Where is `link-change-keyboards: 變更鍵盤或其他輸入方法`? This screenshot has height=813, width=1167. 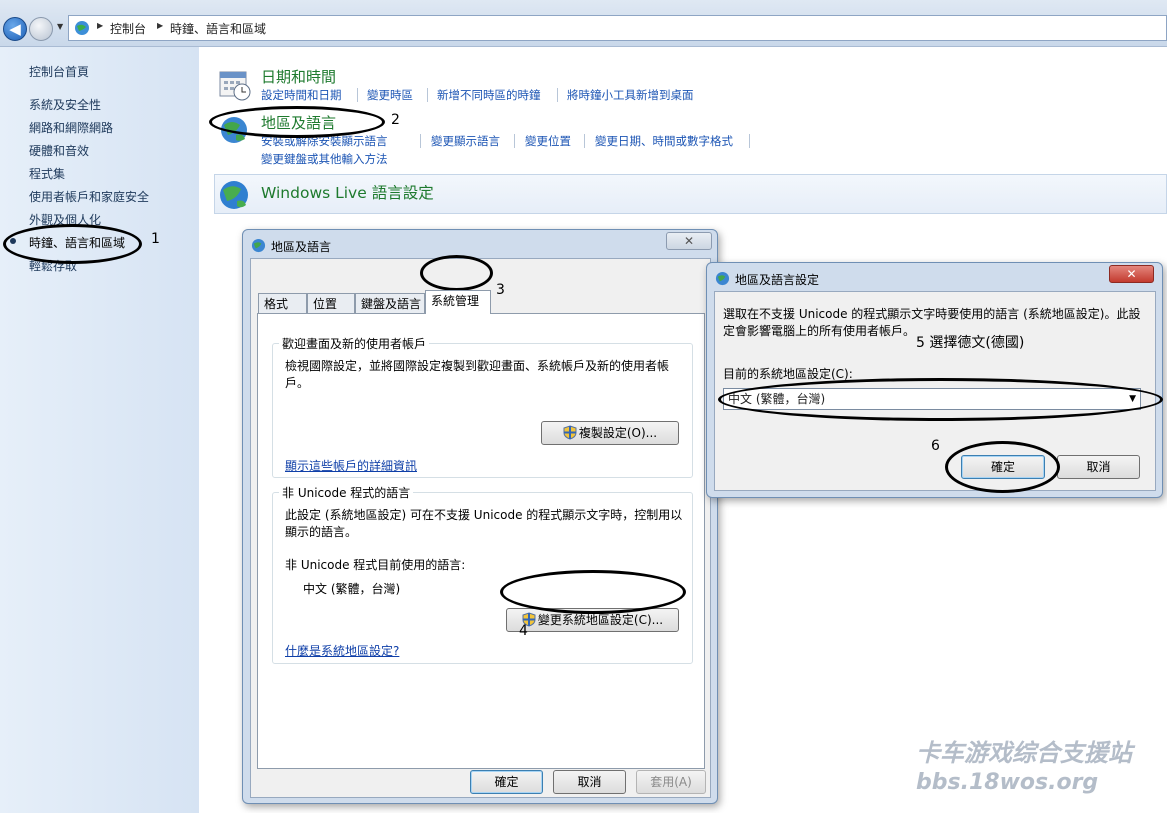
link-change-keyboards: 變更鍵盤或其他輸入方法 is located at coordinates (324, 159).